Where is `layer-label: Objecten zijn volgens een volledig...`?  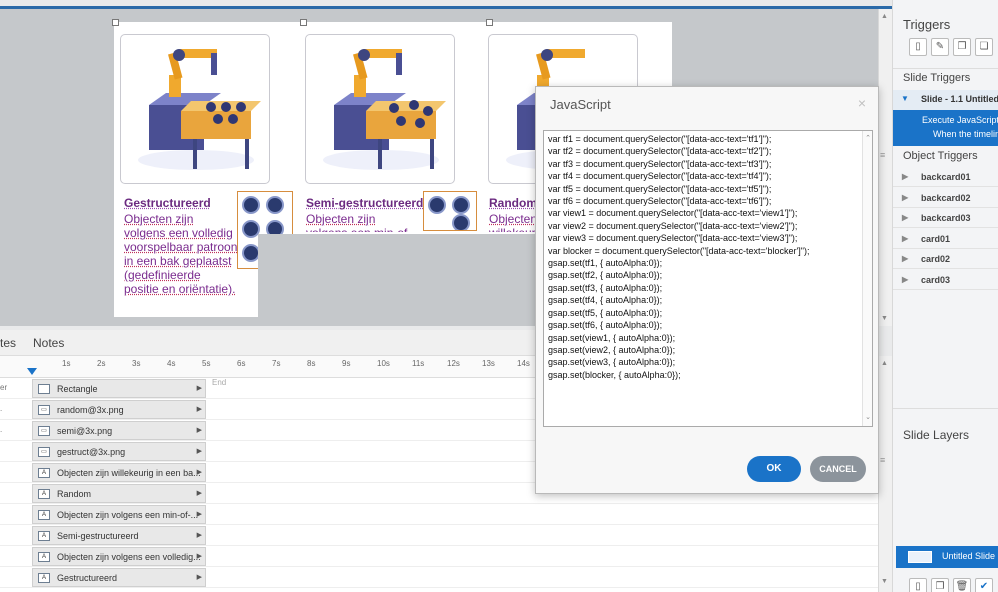 layer-label: Objecten zijn volgens een volledig... is located at coordinates (129, 557).